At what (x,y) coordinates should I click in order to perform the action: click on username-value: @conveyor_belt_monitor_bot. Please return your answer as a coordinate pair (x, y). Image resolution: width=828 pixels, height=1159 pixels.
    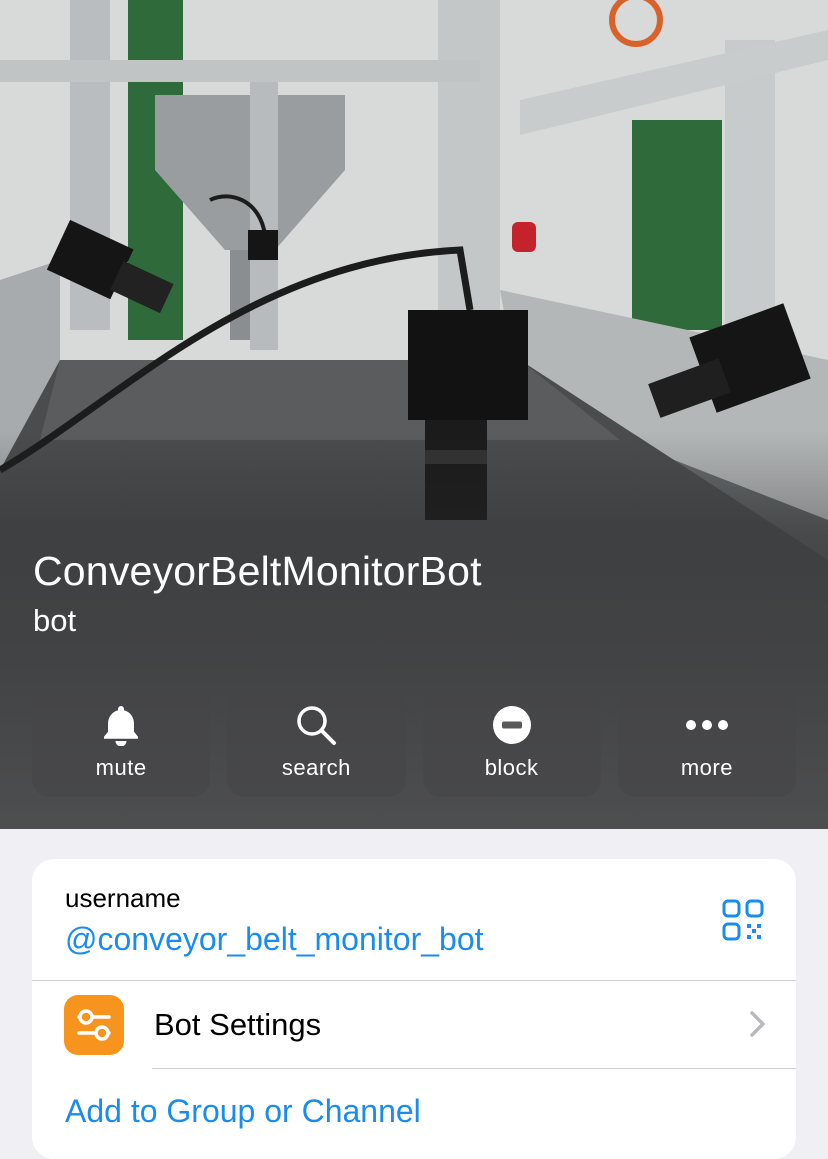
    Looking at the image, I should click on (274, 939).